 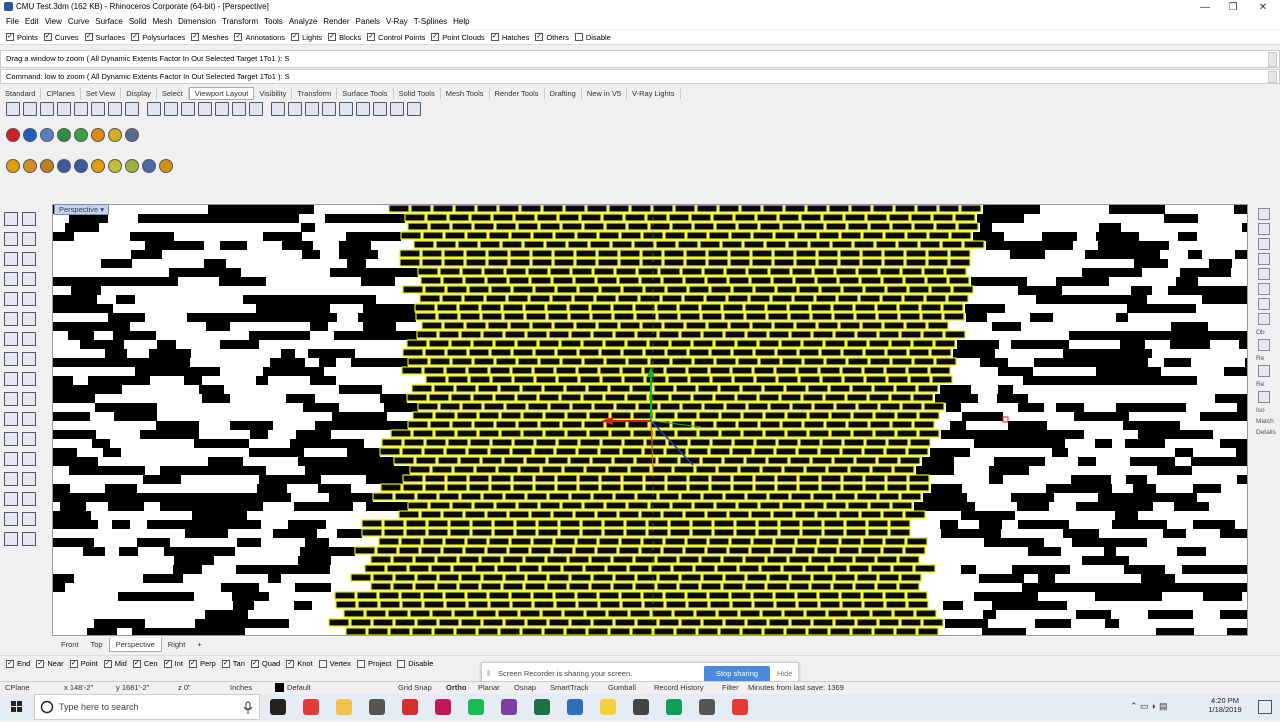 I want to click on osnap-quad: ✓ Quad, so click(x=265, y=663).